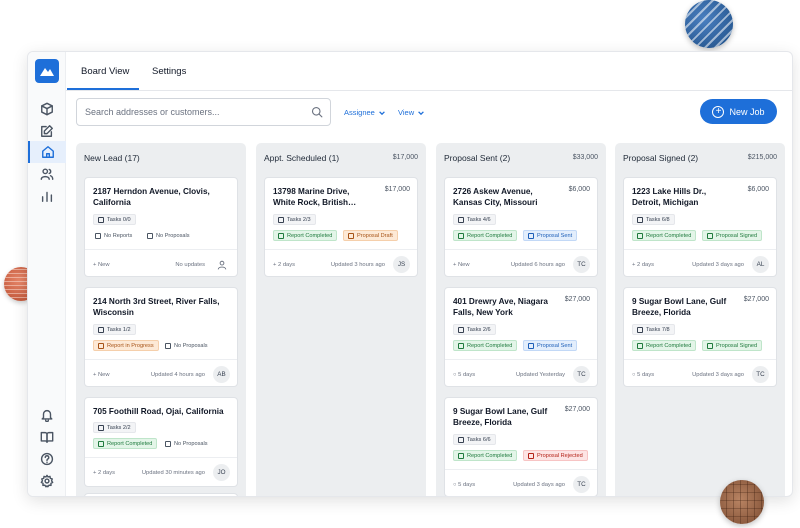 This screenshot has height=528, width=800. What do you see at coordinates (747, 111) in the screenshot?
I see `new-job-label: New Job` at bounding box center [747, 111].